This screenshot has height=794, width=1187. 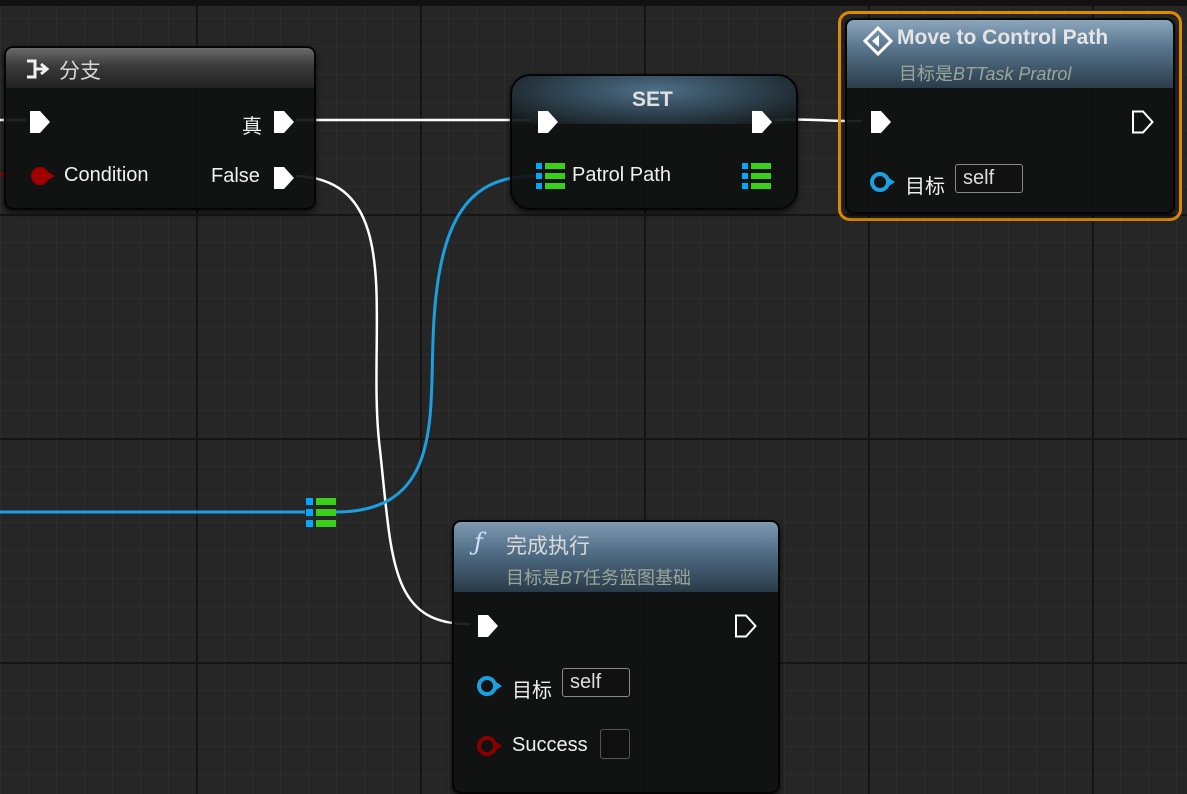 What do you see at coordinates (551, 177) in the screenshot?
I see `array-in-pin-icon` at bounding box center [551, 177].